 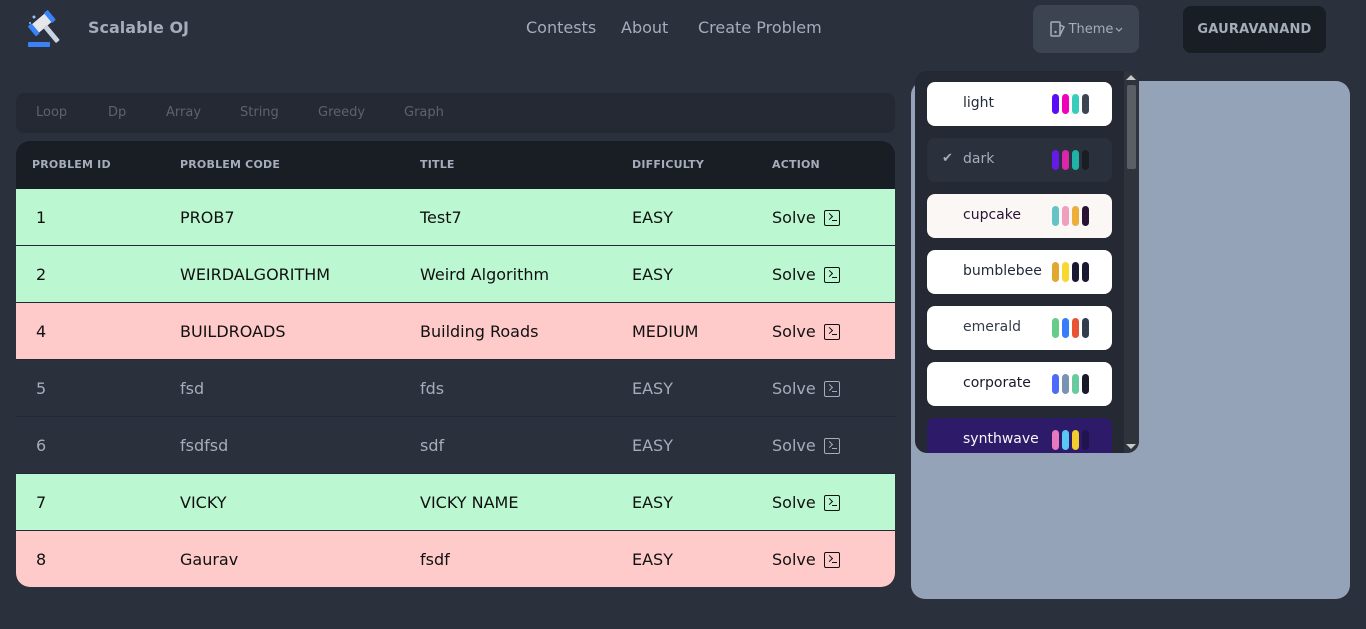 What do you see at coordinates (469, 502) in the screenshot?
I see `cell-title: VICKY NAME` at bounding box center [469, 502].